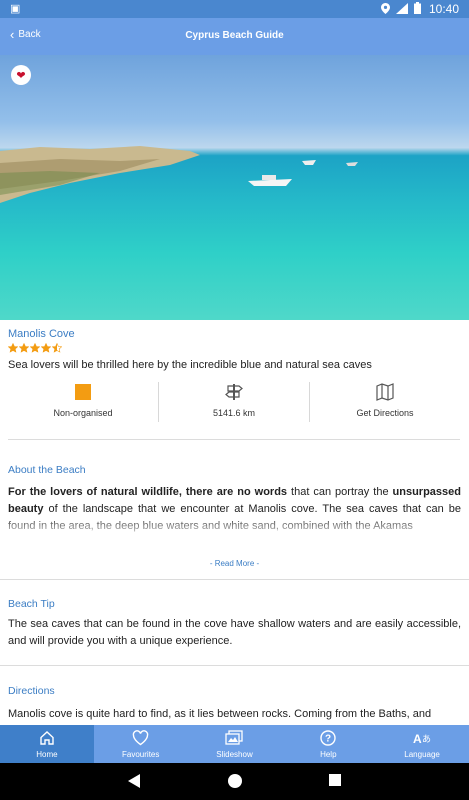 Image resolution: width=469 pixels, height=800 pixels. What do you see at coordinates (140, 738) in the screenshot?
I see `heart-icon` at bounding box center [140, 738].